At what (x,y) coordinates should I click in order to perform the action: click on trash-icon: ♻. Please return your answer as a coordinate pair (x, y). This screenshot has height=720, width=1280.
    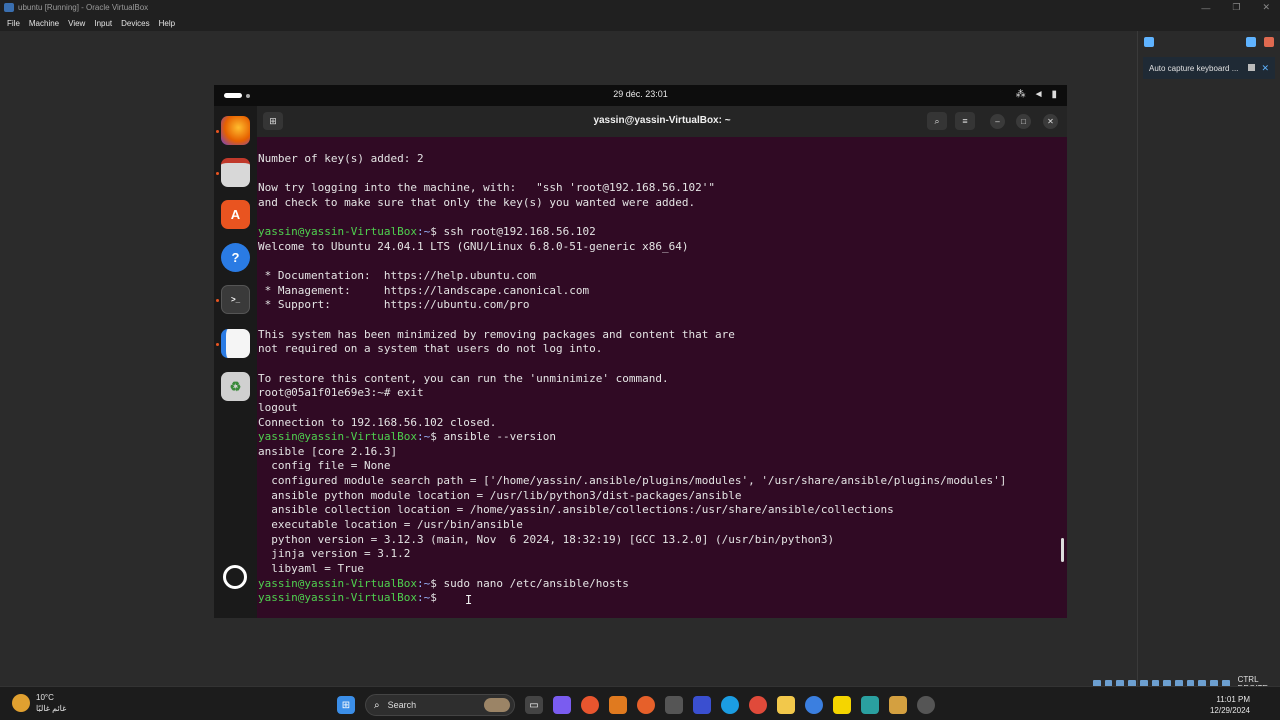
    Looking at the image, I should click on (235, 386).